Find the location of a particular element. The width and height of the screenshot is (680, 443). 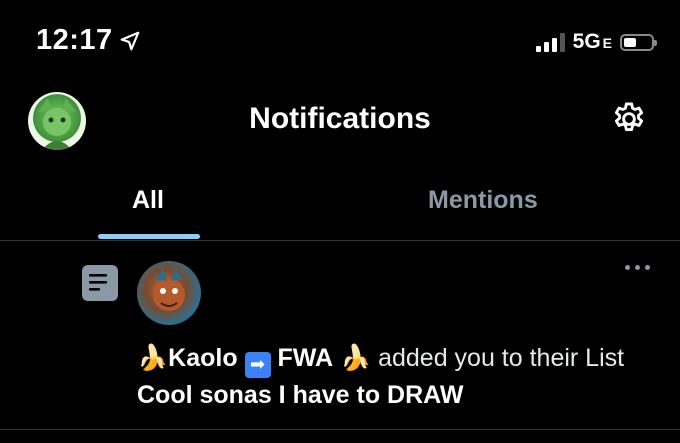

battery-icon is located at coordinates (638, 42).